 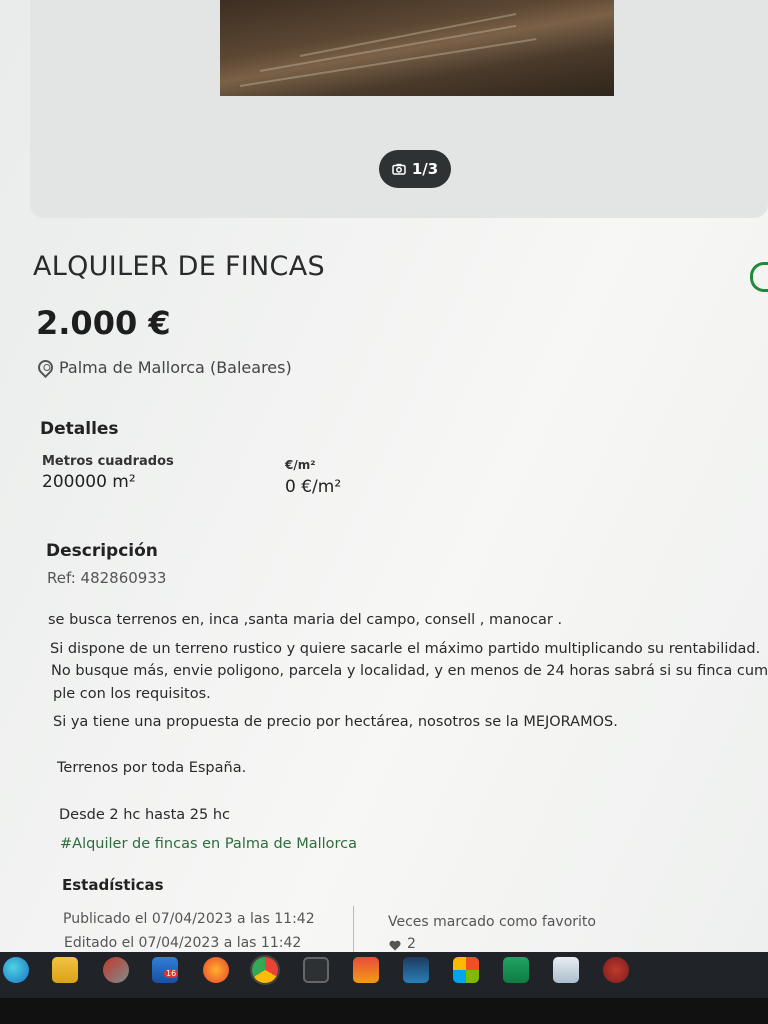 I want to click on area-label: Metros cuadrados, so click(x=108, y=461).